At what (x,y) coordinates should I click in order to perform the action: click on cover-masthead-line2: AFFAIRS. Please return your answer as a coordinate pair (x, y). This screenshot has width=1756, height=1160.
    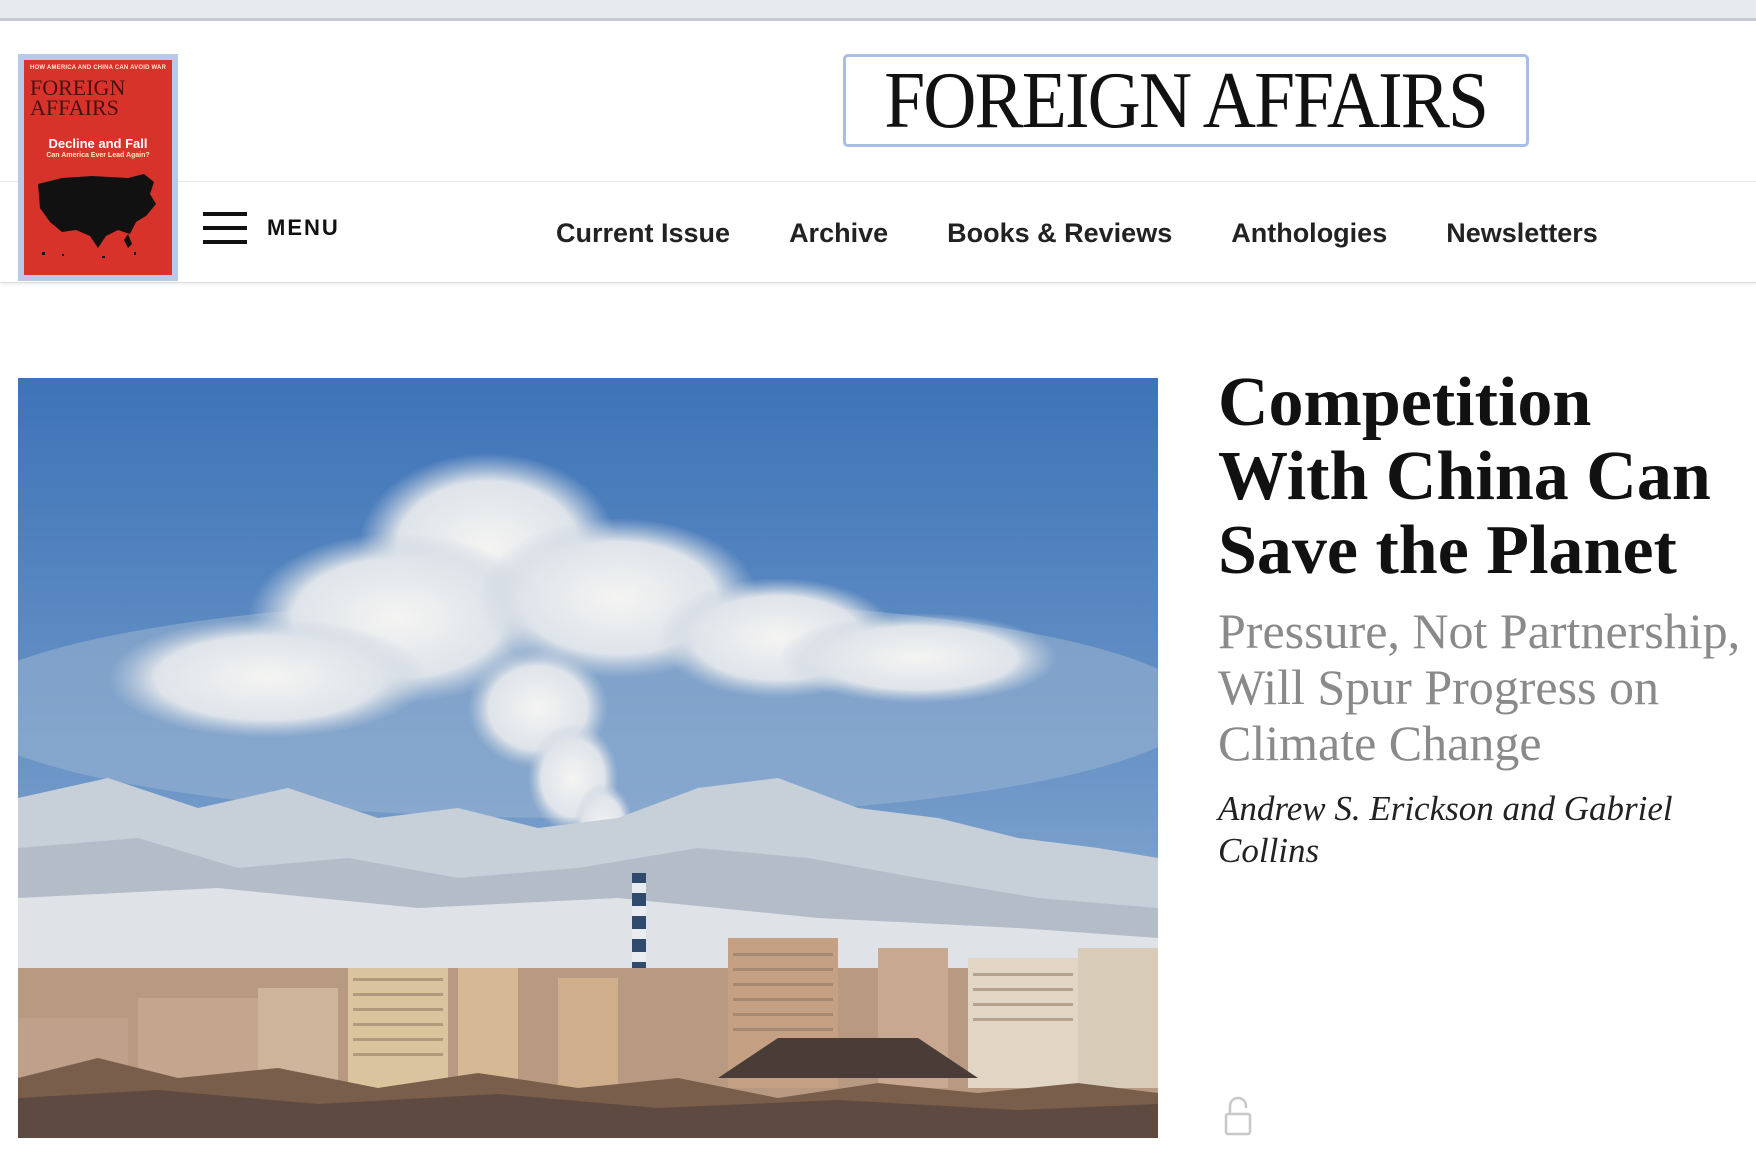
    Looking at the image, I should click on (74, 107).